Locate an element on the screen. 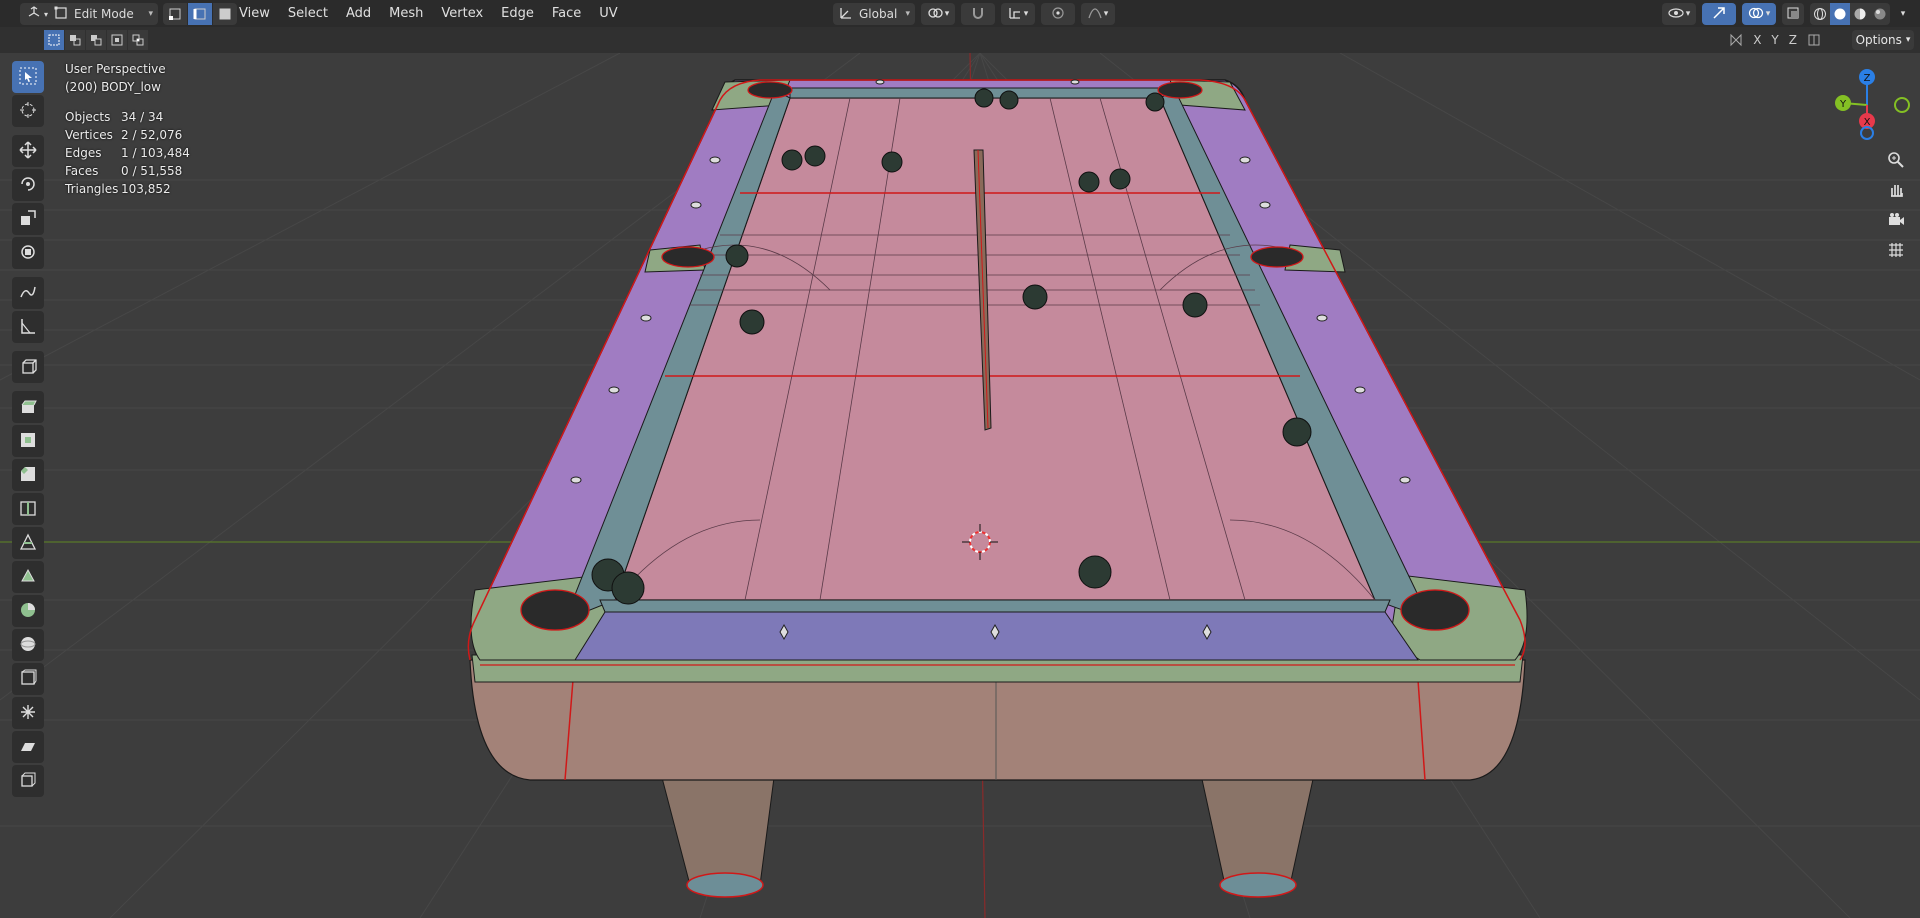 This screenshot has width=1920, height=918. mode-dropdown: Edit Mode ▾ is located at coordinates (103, 14).